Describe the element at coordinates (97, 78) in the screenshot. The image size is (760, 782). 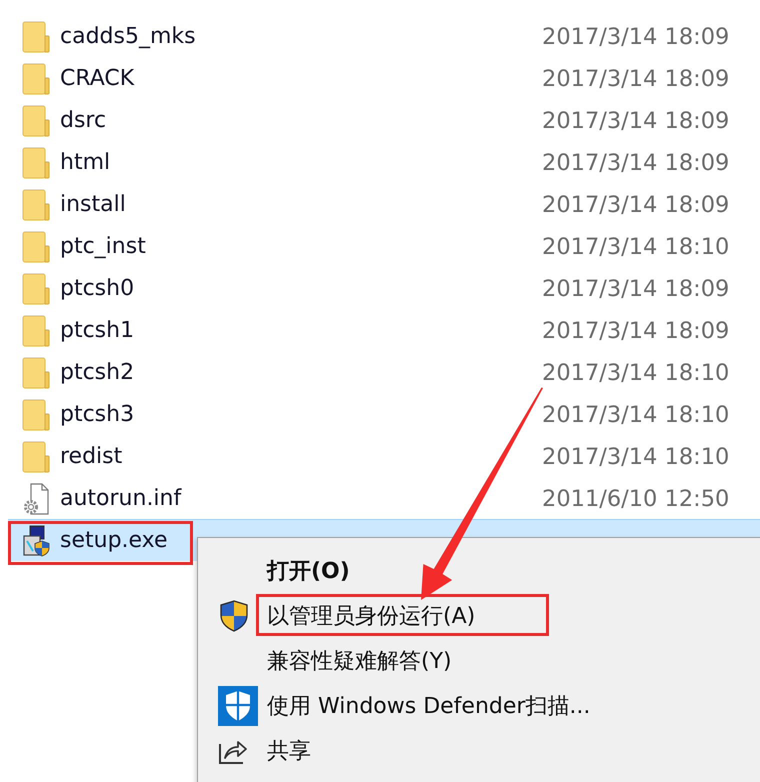
I see `file-name: CRACK` at that location.